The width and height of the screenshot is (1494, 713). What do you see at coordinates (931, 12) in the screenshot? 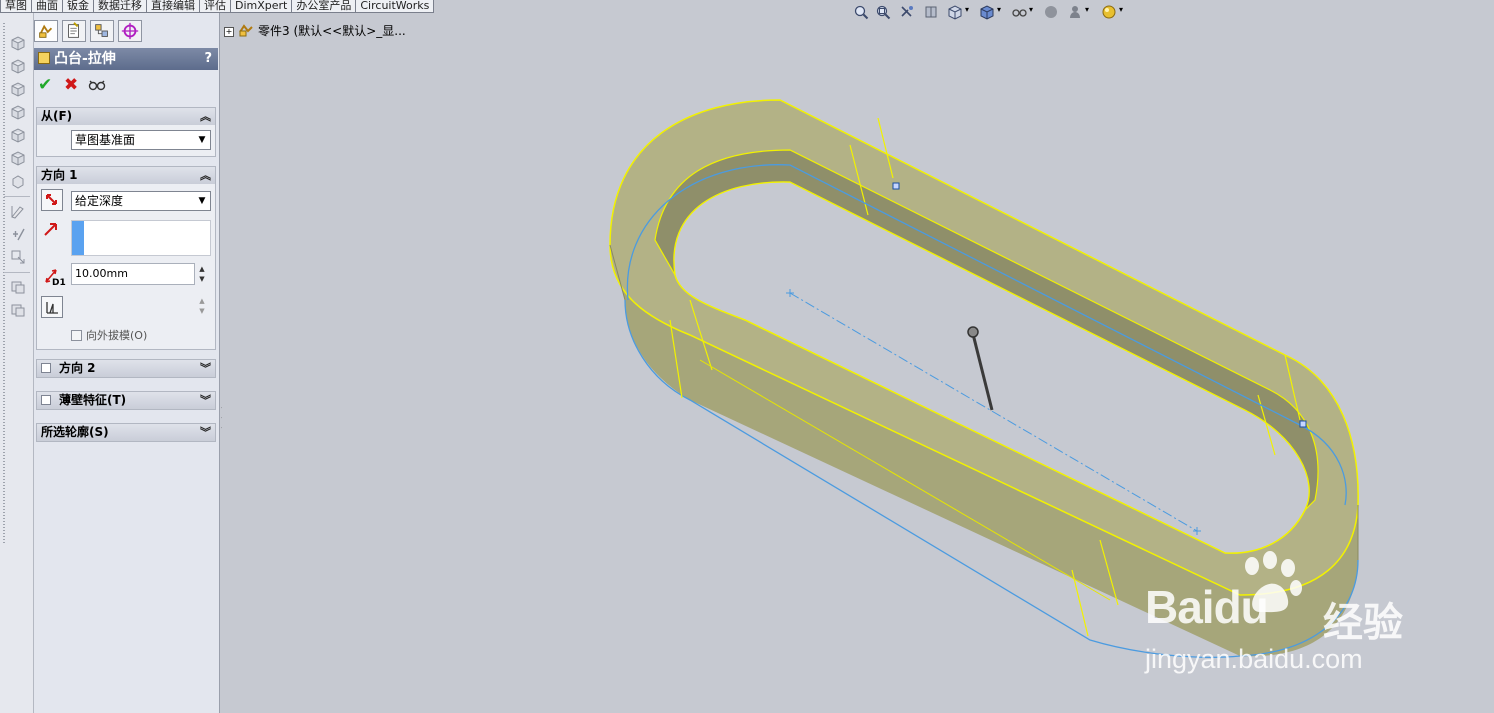
I see `section-view-icon` at bounding box center [931, 12].